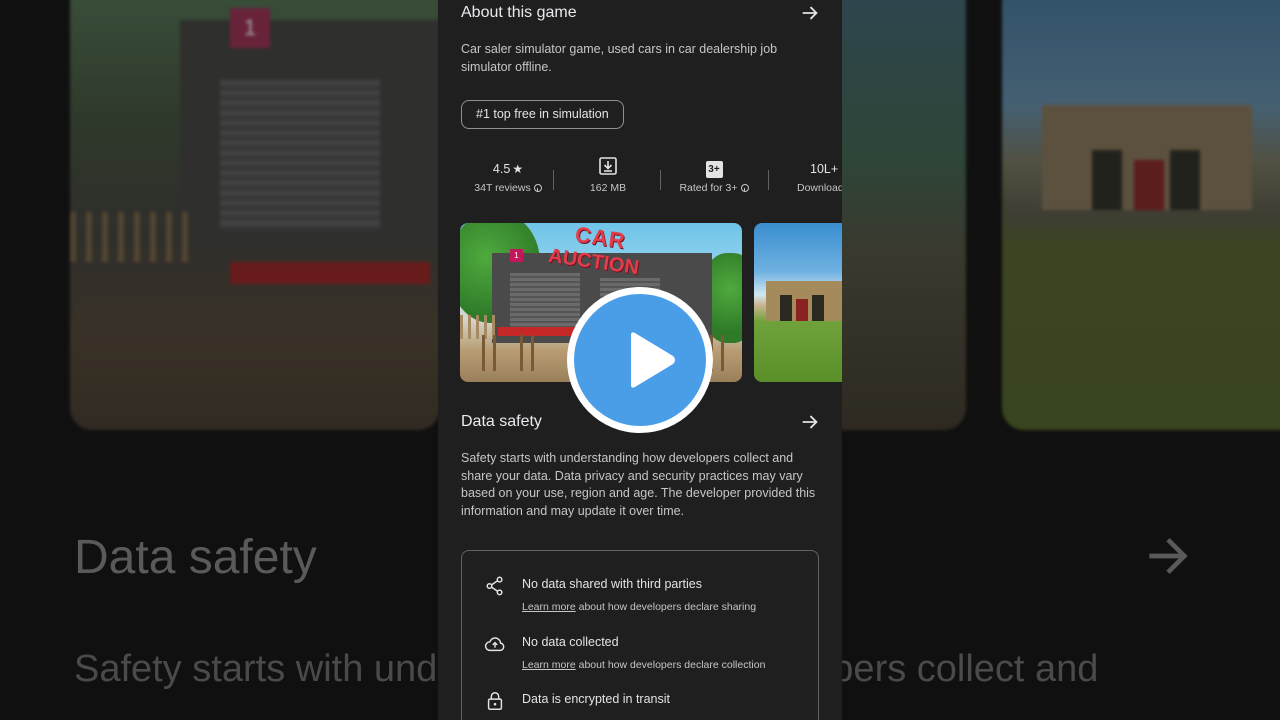  I want to click on downloads-label: Download, so click(819, 188).